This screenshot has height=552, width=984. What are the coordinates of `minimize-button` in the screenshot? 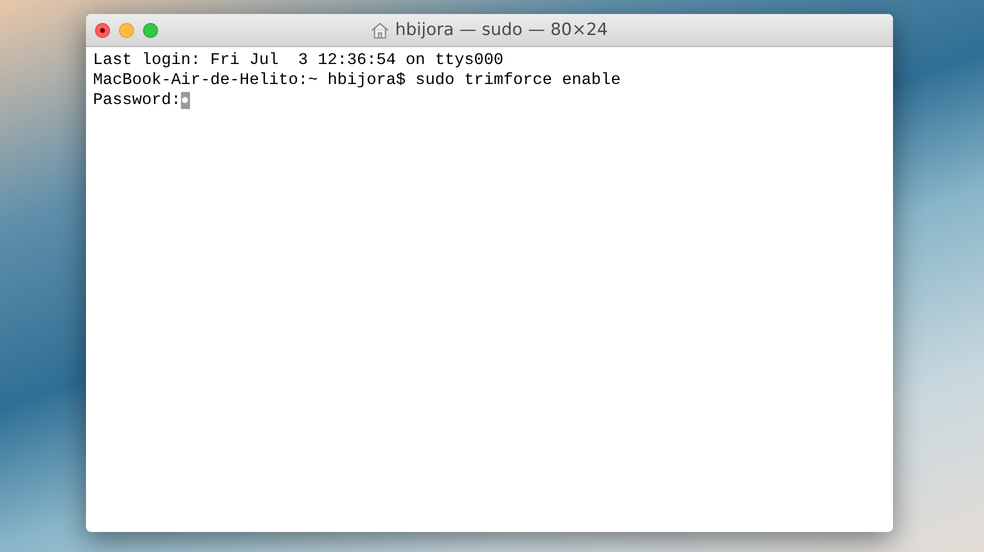 It's located at (126, 30).